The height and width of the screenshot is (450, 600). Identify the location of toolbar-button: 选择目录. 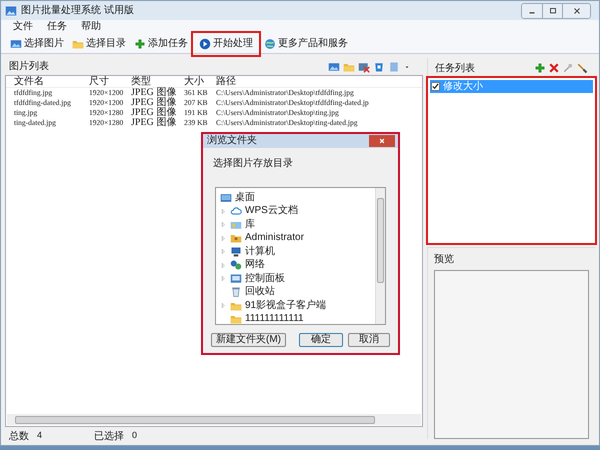
(99, 43).